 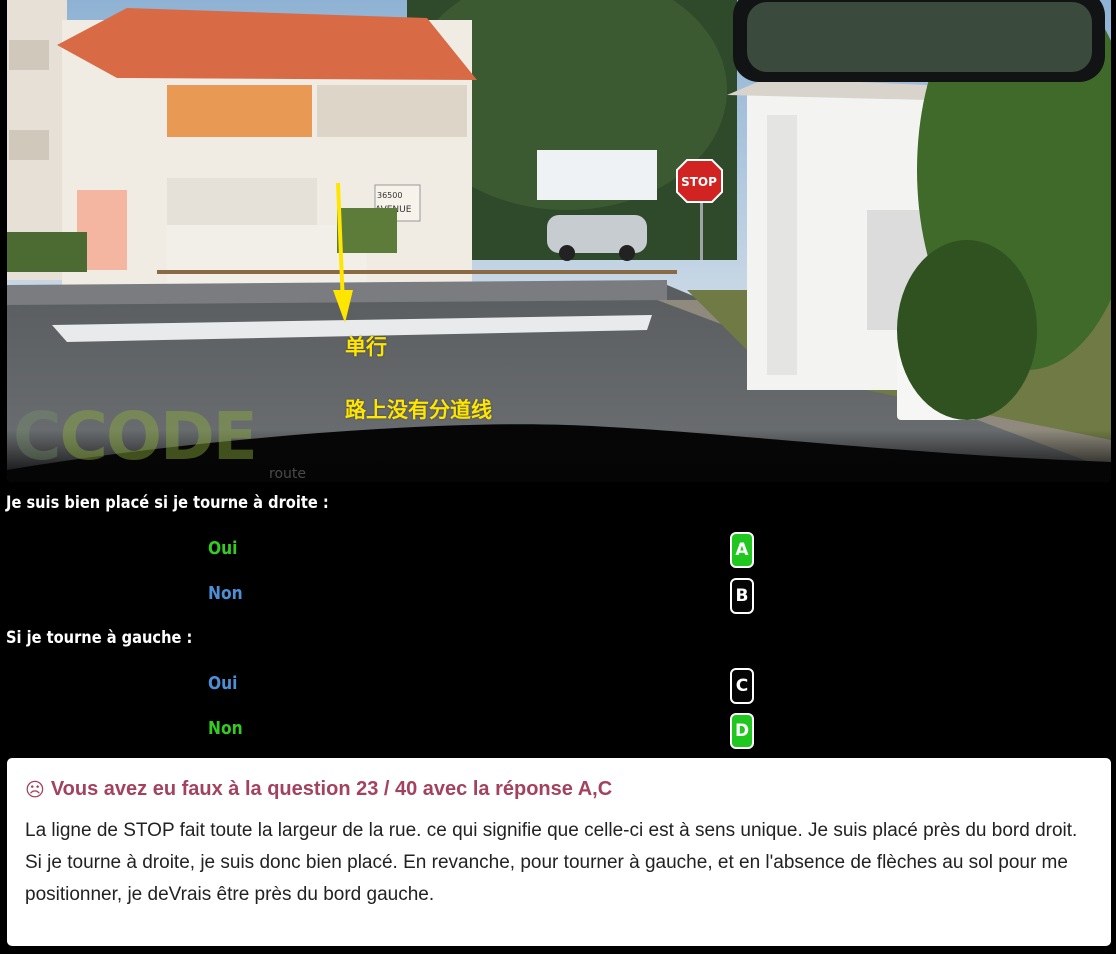 What do you see at coordinates (366, 347) in the screenshot?
I see `annotation-one-way: 单行` at bounding box center [366, 347].